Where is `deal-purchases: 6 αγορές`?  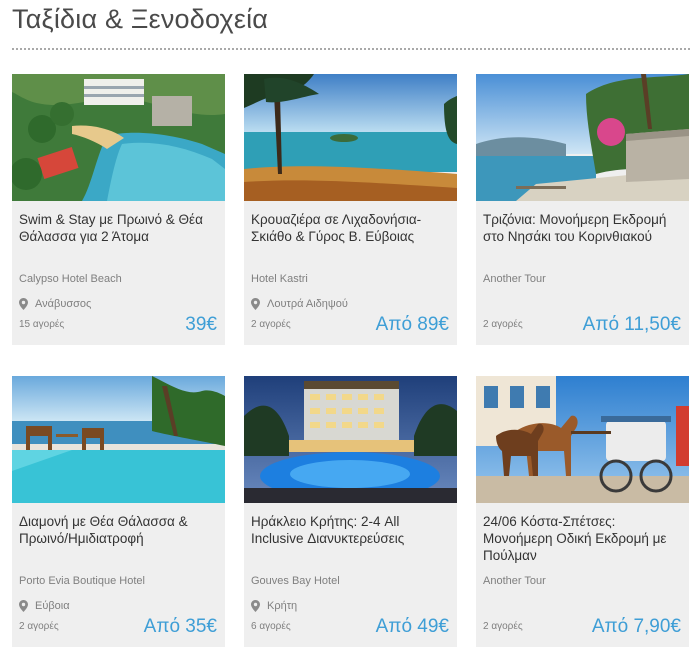 deal-purchases: 6 αγορές is located at coordinates (271, 626).